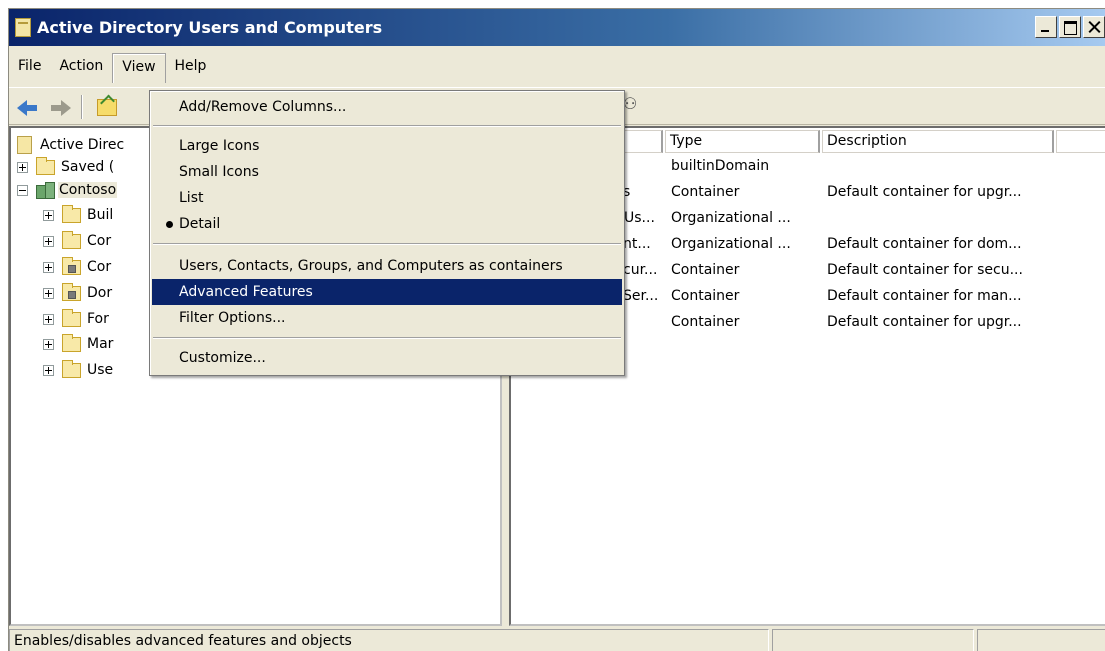 The width and height of the screenshot is (1105, 651). Describe the element at coordinates (29, 66) in the screenshot. I see `menu-file: File` at that location.